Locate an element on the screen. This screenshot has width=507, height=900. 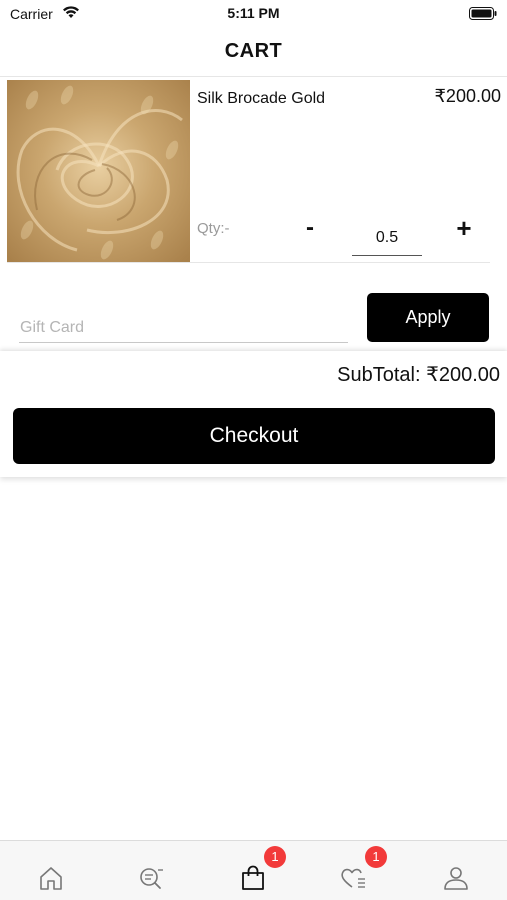
tab-search is located at coordinates (151, 870).